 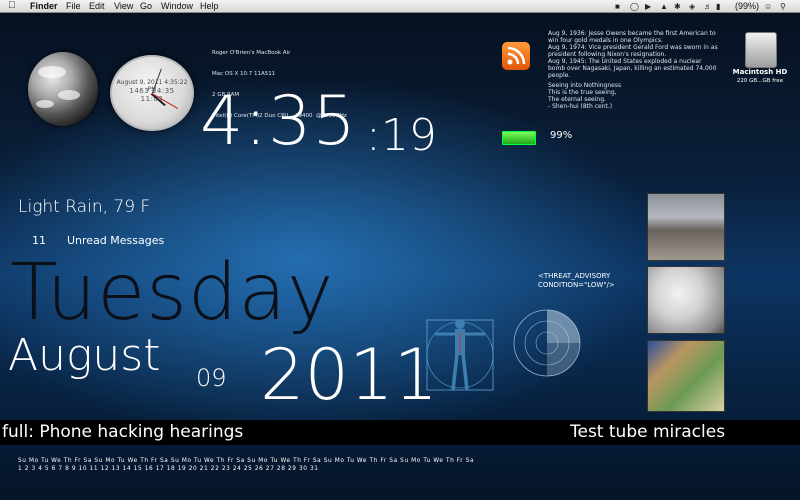 What do you see at coordinates (244, 74) in the screenshot?
I see `os-version: Mac OS X 10.7 11A511` at bounding box center [244, 74].